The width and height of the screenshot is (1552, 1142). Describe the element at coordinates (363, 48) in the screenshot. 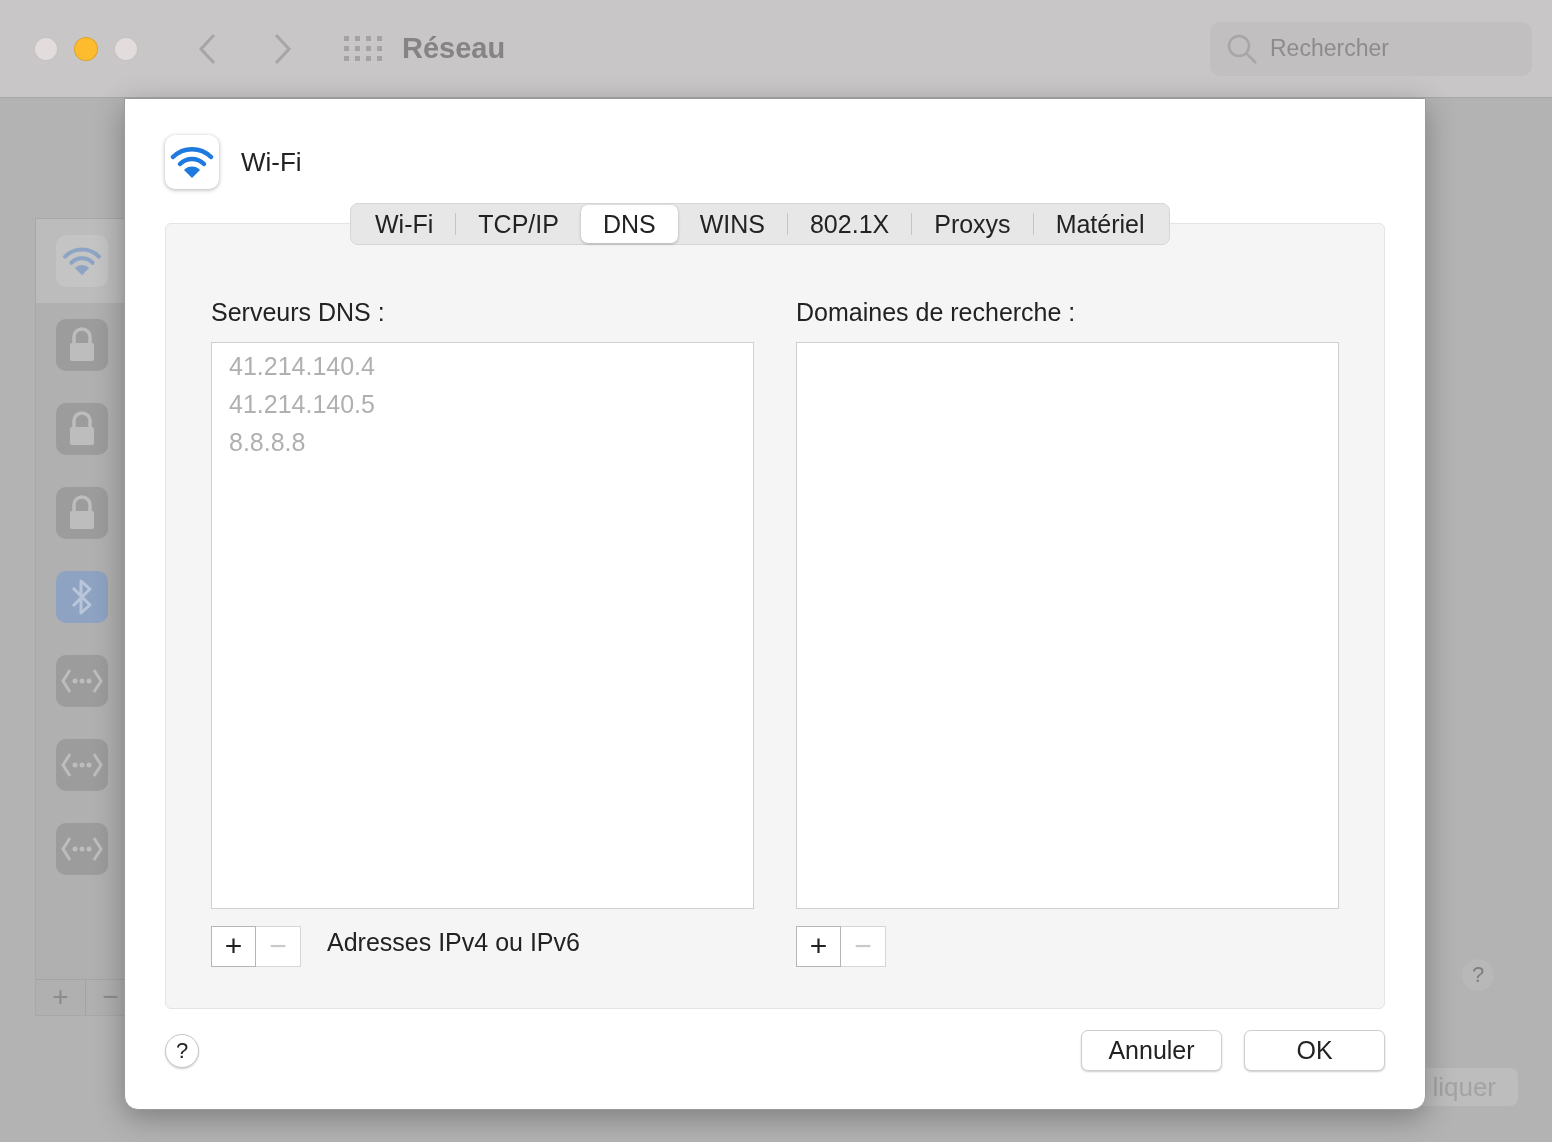

I see `grid-icon` at that location.